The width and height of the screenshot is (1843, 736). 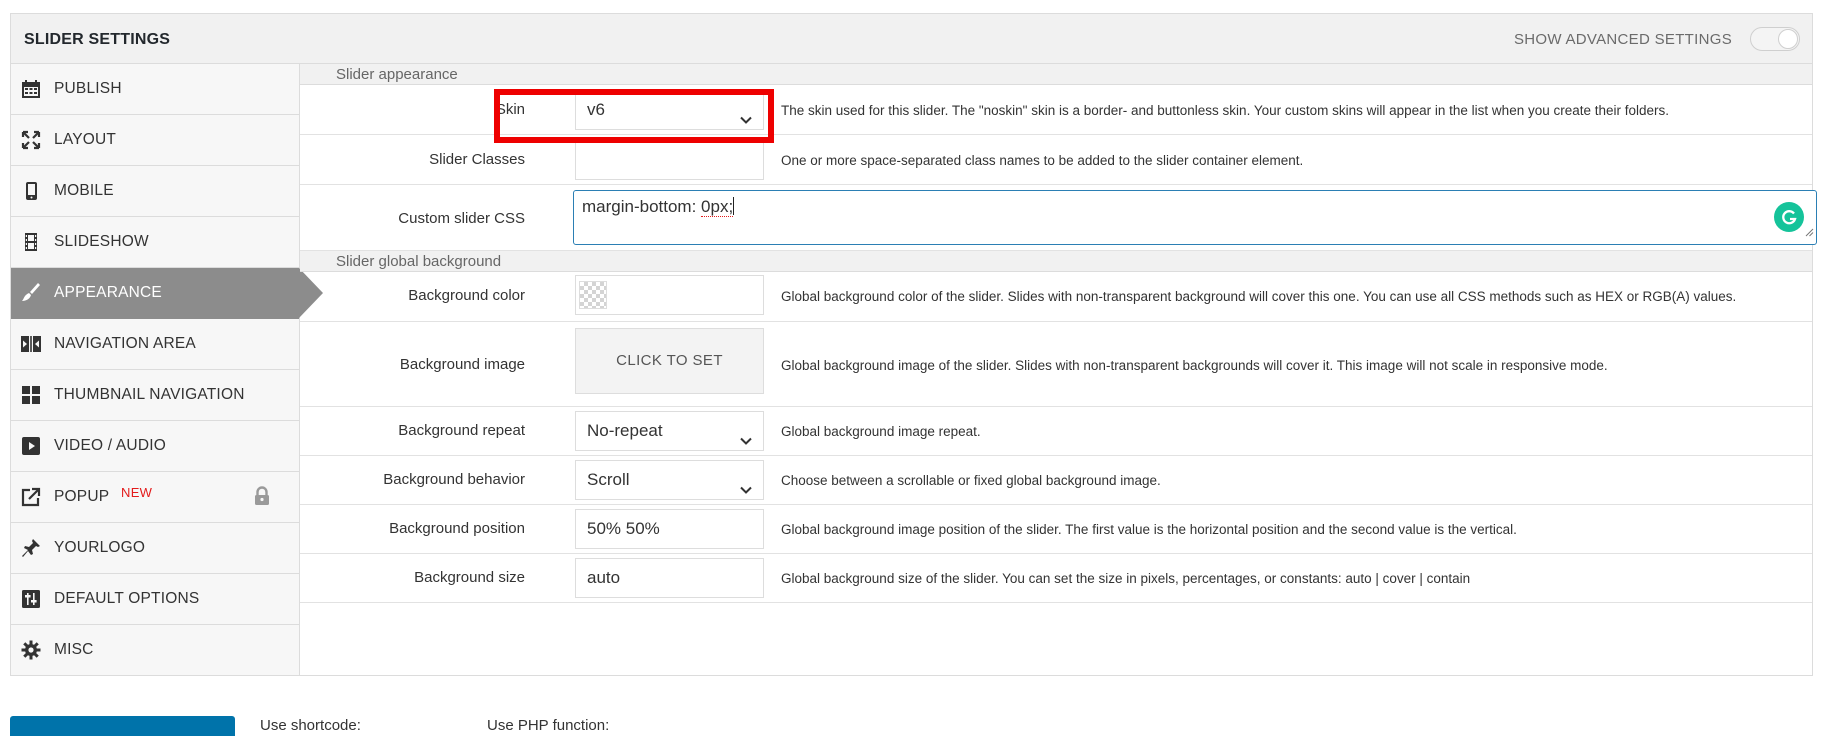 What do you see at coordinates (108, 292) in the screenshot?
I see `sidebar-item-label: APPEARANCE` at bounding box center [108, 292].